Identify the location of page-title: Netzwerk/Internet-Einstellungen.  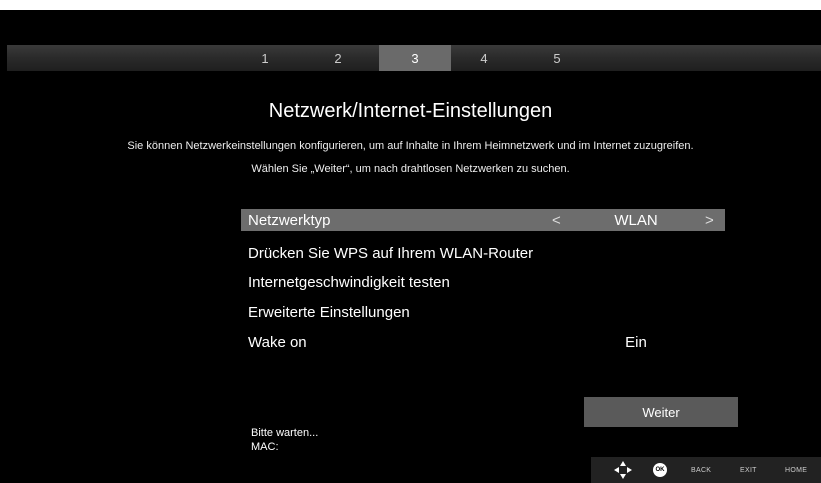
(410, 111).